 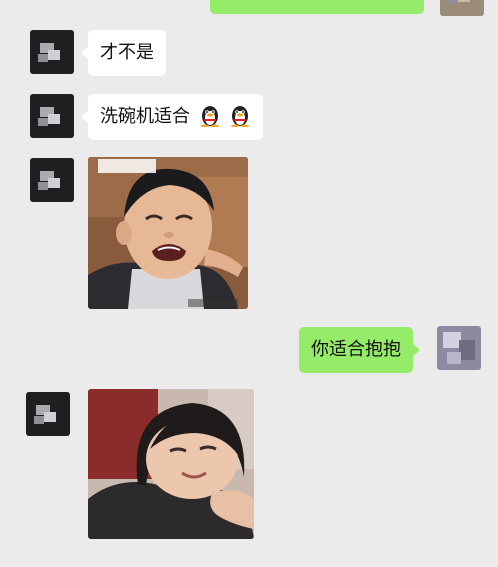 What do you see at coordinates (145, 116) in the screenshot?
I see `message-text: 洗碗机适合` at bounding box center [145, 116].